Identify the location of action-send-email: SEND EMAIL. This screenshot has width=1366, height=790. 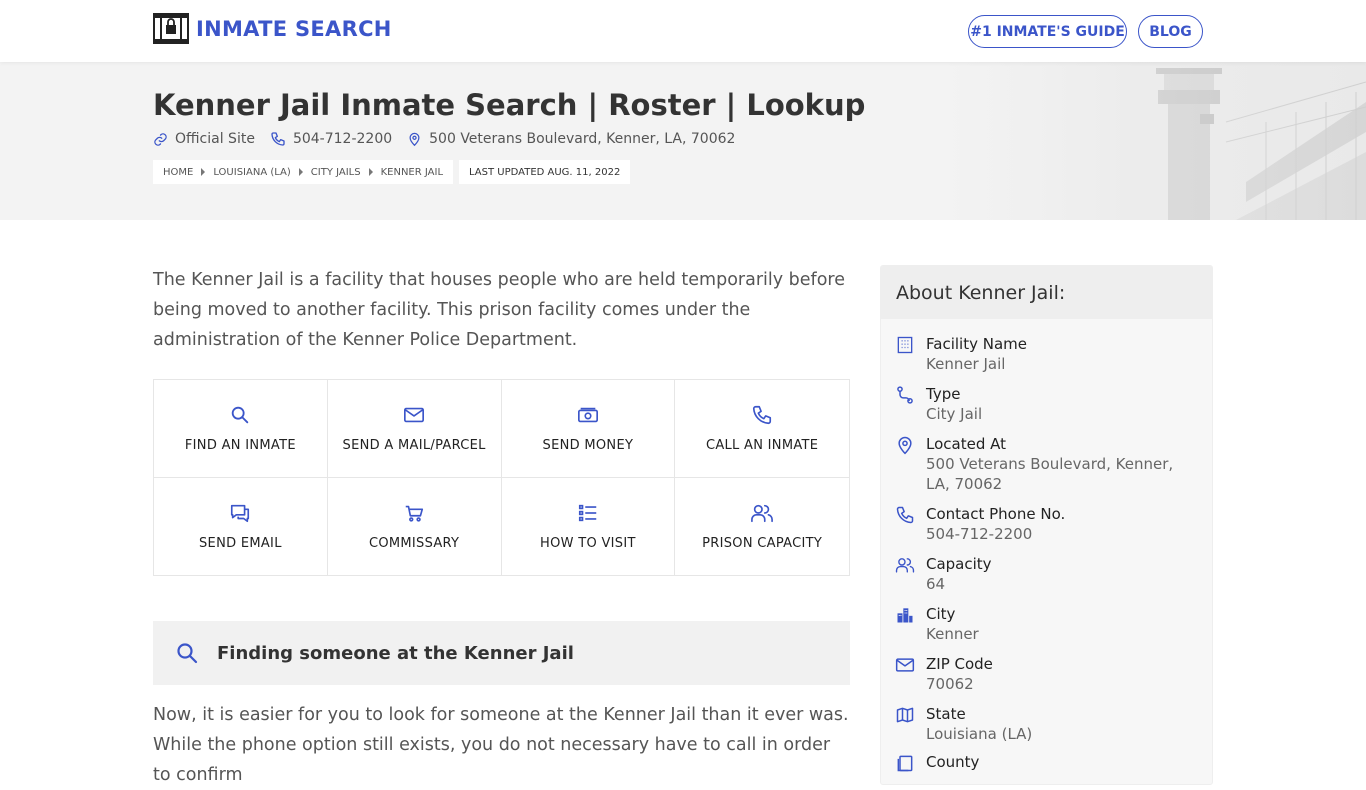
(241, 526).